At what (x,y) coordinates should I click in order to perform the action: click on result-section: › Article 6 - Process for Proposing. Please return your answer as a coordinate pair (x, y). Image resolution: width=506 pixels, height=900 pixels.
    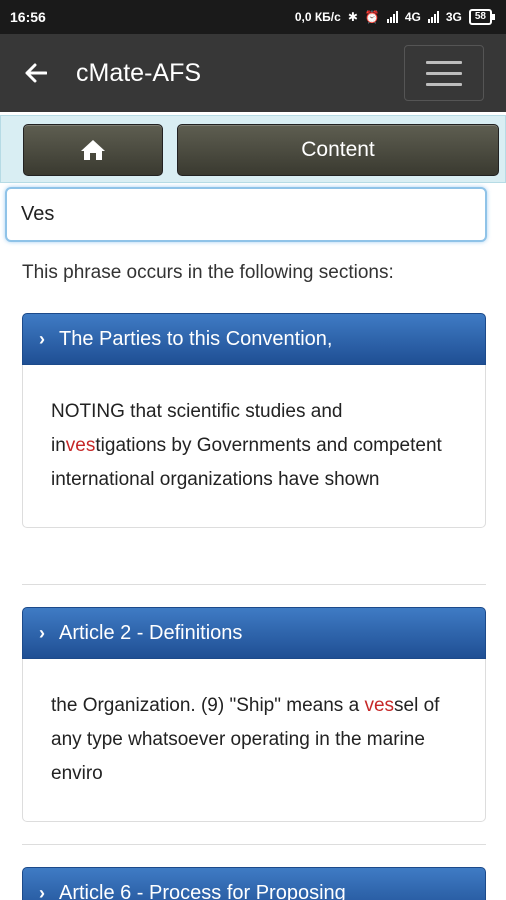
    Looking at the image, I should click on (254, 883).